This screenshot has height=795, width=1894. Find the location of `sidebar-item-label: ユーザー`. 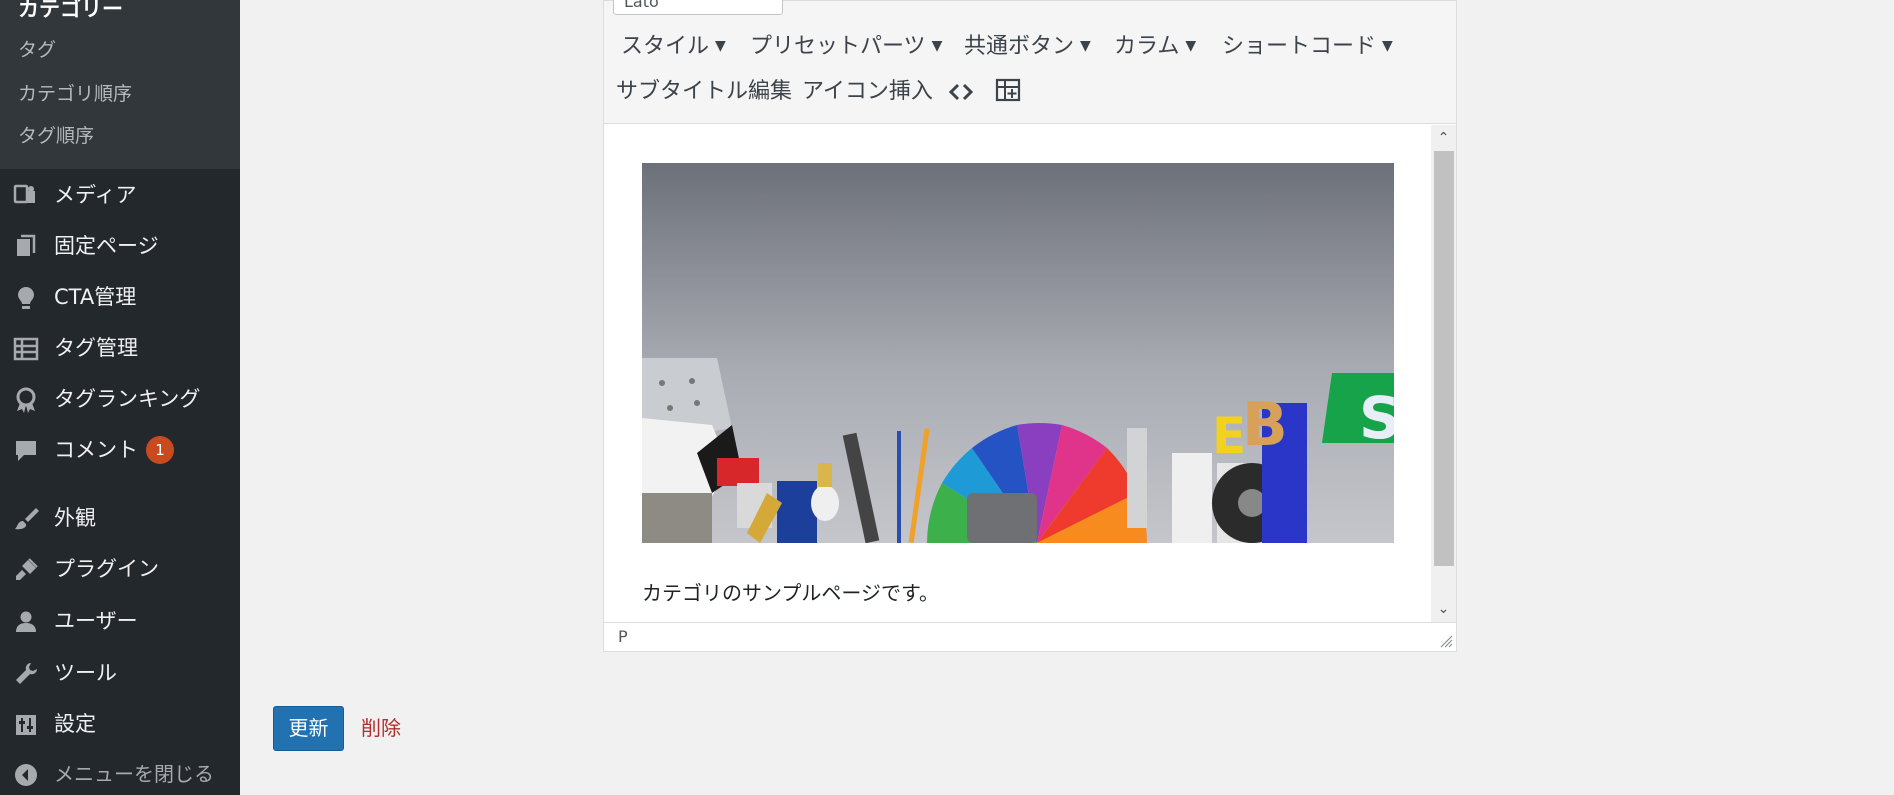

sidebar-item-label: ユーザー is located at coordinates (96, 621).